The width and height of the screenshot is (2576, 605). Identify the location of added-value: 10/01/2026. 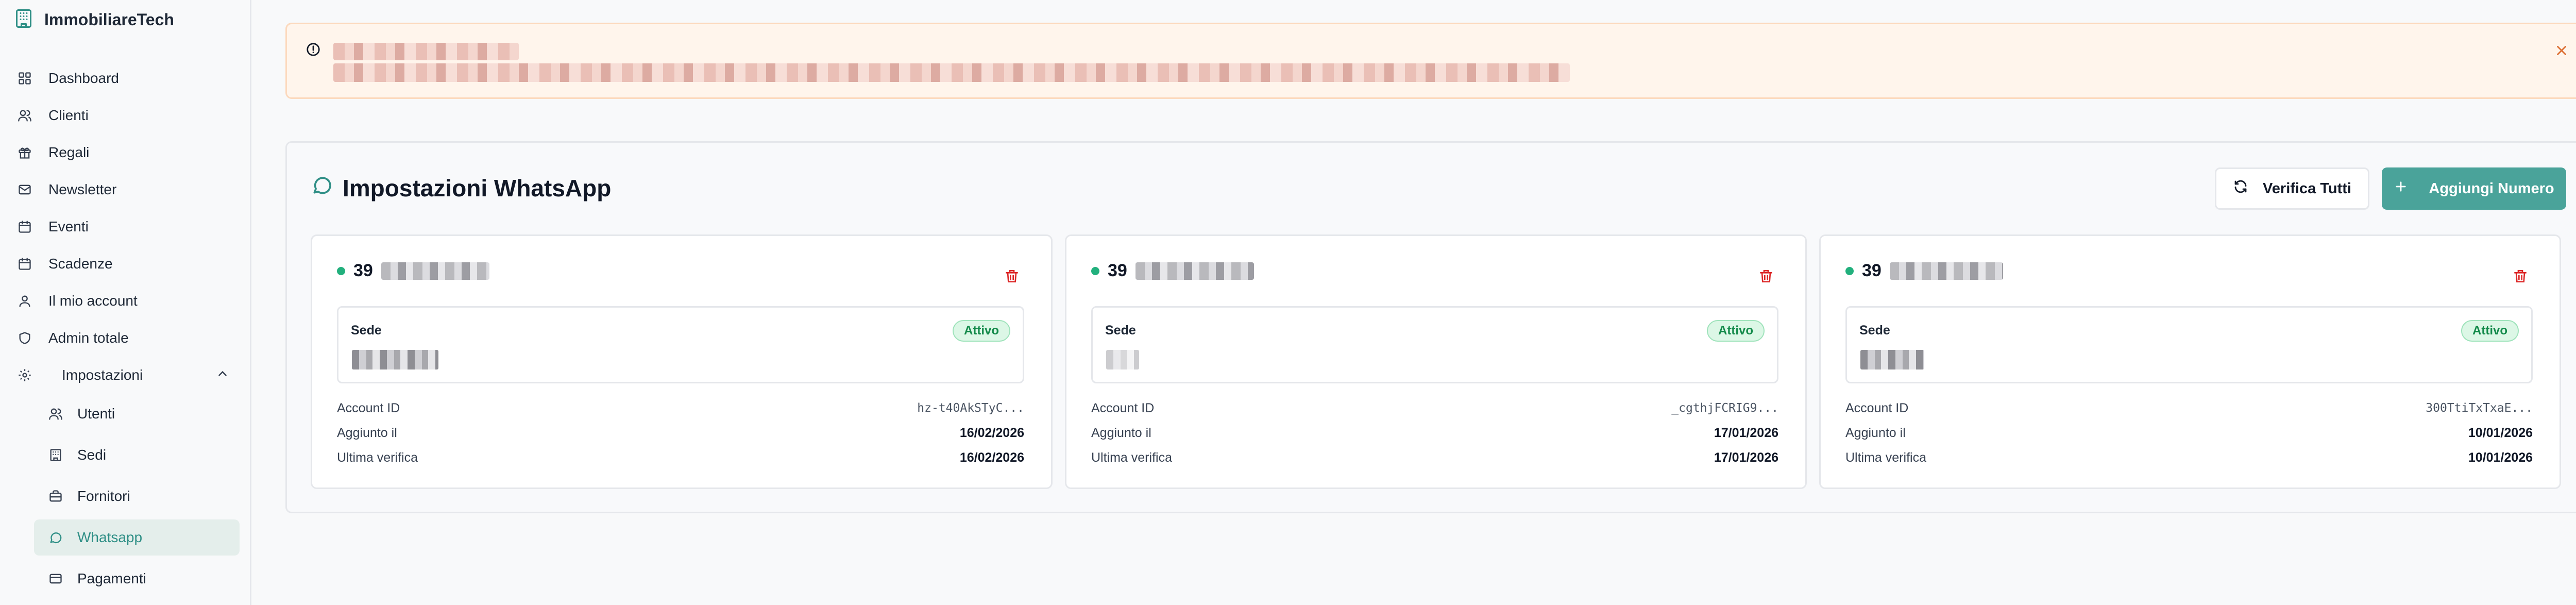
(2500, 433).